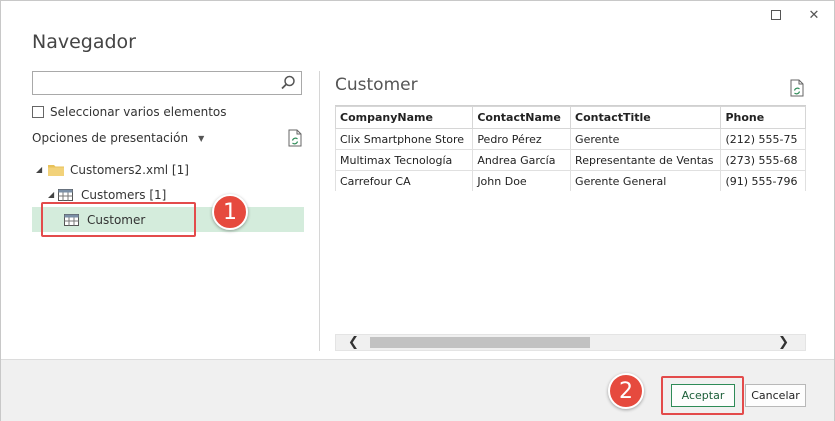 This screenshot has width=835, height=421. Describe the element at coordinates (703, 395) in the screenshot. I see `accept-button: Aceptar` at that location.